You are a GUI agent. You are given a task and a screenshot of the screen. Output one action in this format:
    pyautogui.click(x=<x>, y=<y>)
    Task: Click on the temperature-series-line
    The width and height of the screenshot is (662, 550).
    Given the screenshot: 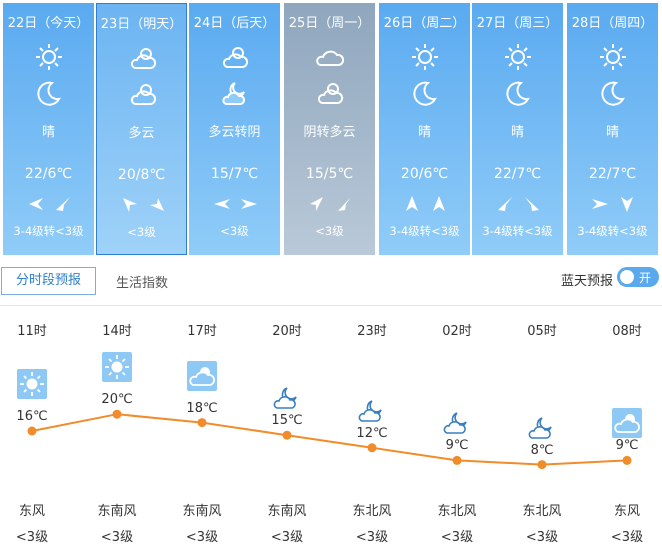 What is the action you would take?
    pyautogui.click(x=329, y=439)
    